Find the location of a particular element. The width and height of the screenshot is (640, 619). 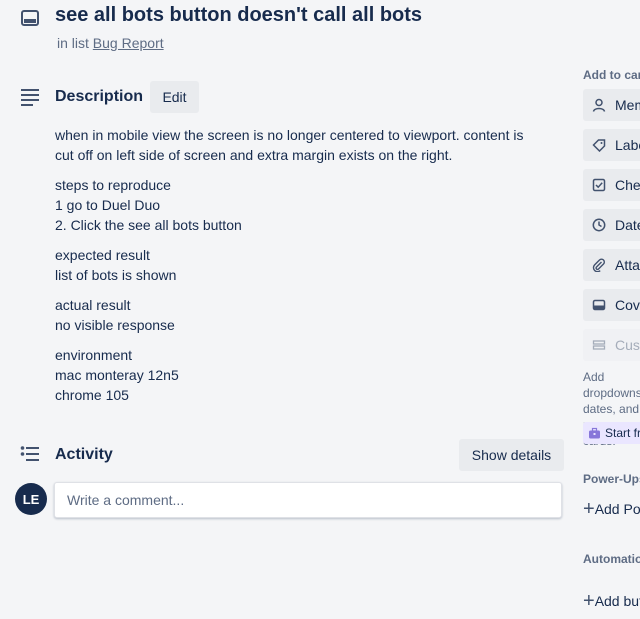

cover-button-label: Cover is located at coordinates (627, 305).